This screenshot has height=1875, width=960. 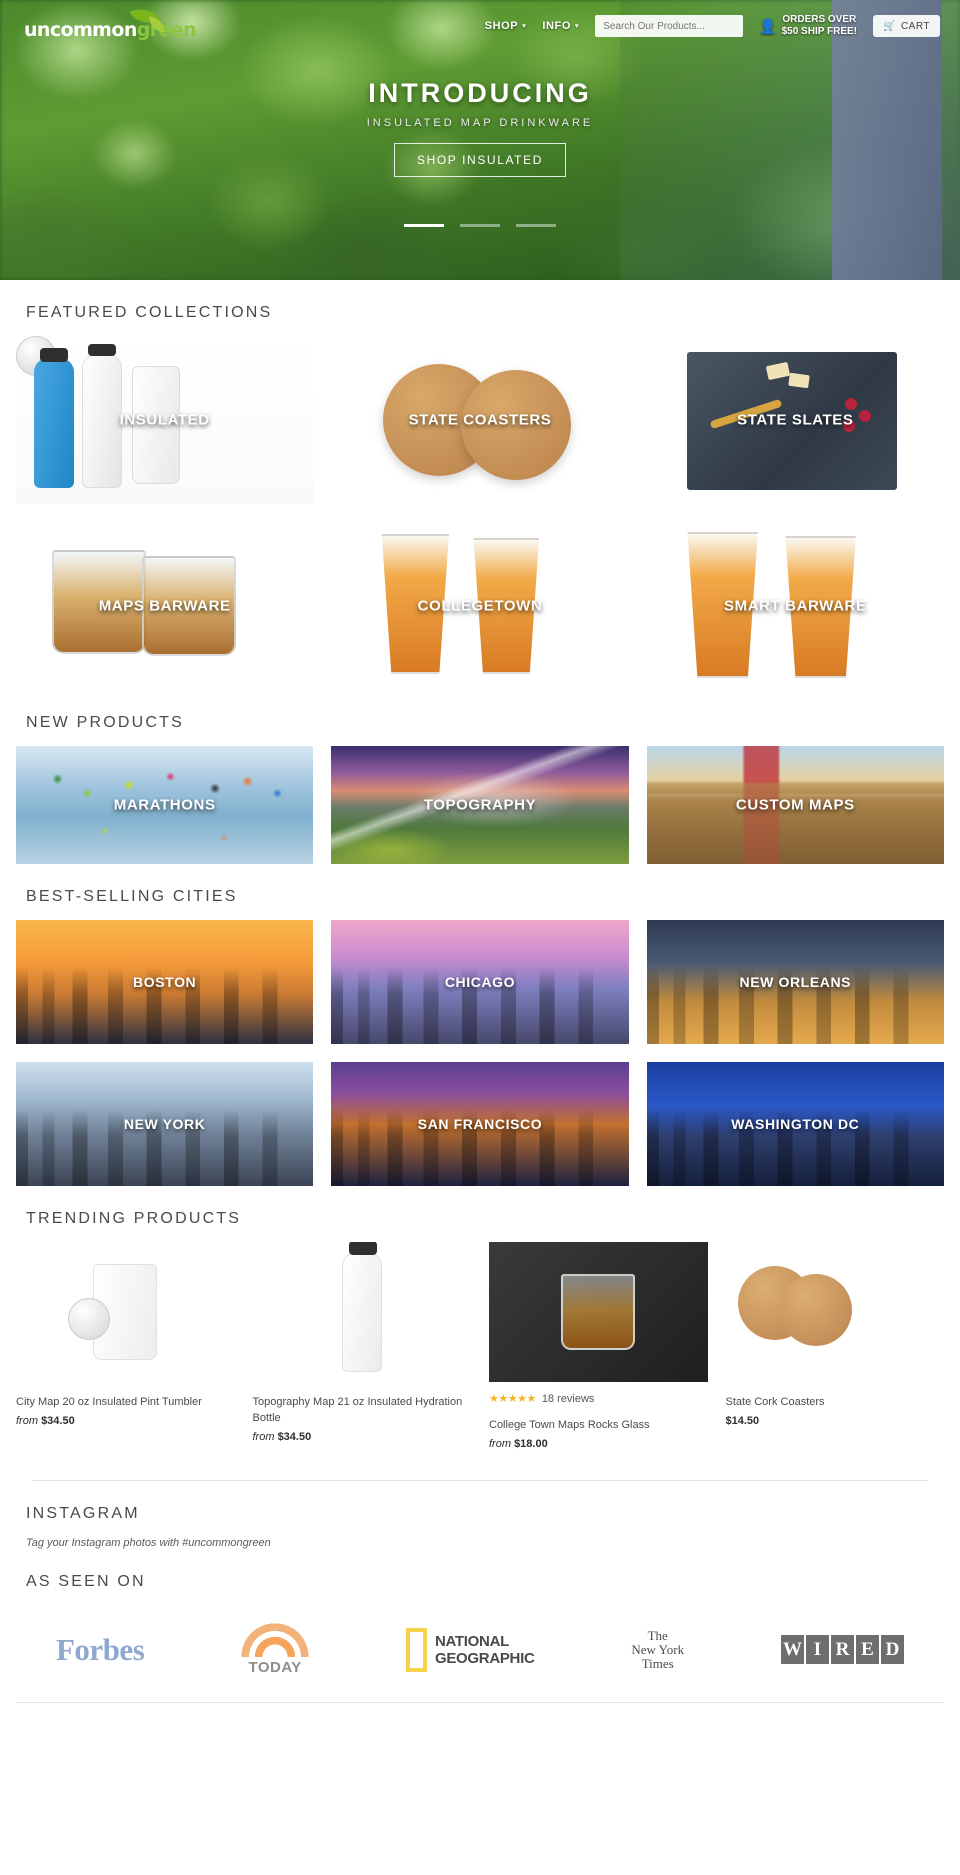 I want to click on featured-collections-row-2: MAPS BARWARE COLLEGETOWN SMART BARWARE, so click(x=480, y=606).